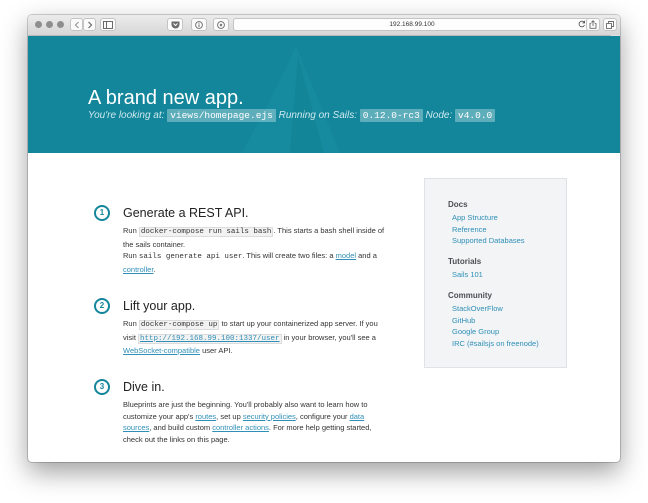  What do you see at coordinates (240, 427) in the screenshot?
I see `controller-actions-link: controller actions` at bounding box center [240, 427].